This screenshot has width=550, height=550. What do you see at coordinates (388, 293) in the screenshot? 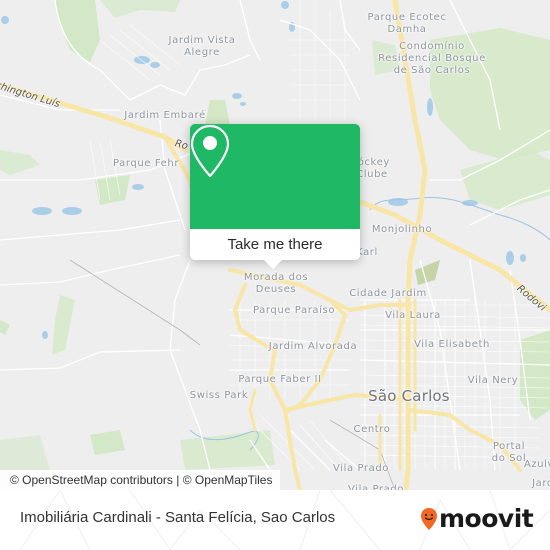
I see `place-label-cidade-jardim: Cidade Jardim` at bounding box center [388, 293].